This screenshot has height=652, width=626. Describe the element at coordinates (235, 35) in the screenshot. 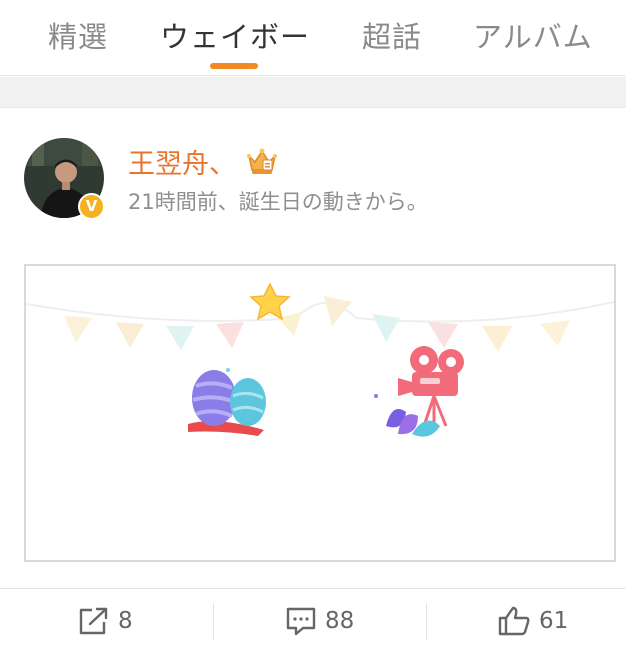

I see `tab-weibo: ウェイボー` at that location.